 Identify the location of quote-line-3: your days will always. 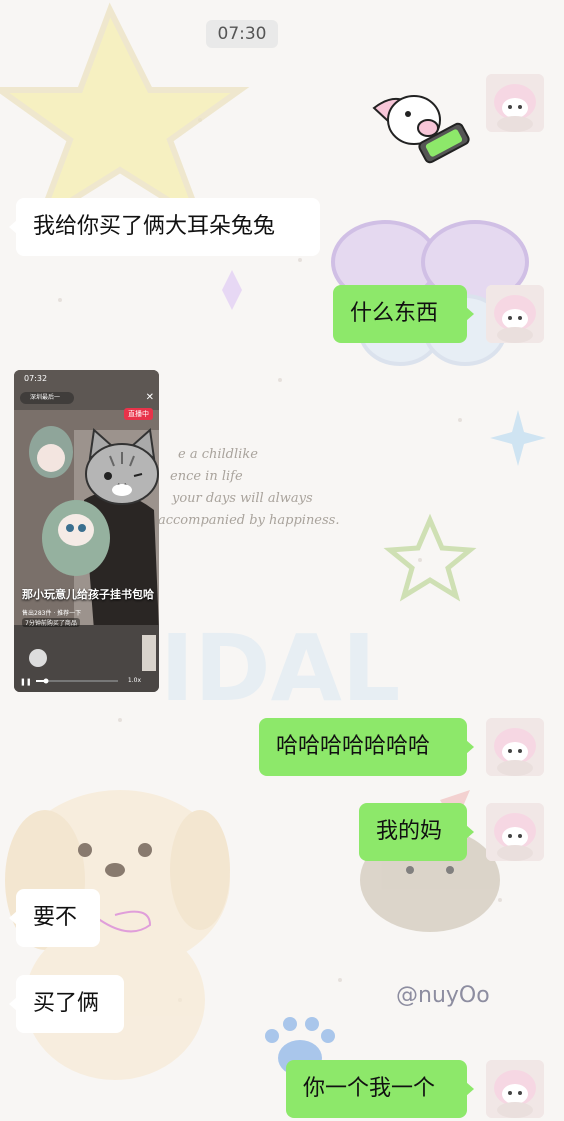
(242, 498).